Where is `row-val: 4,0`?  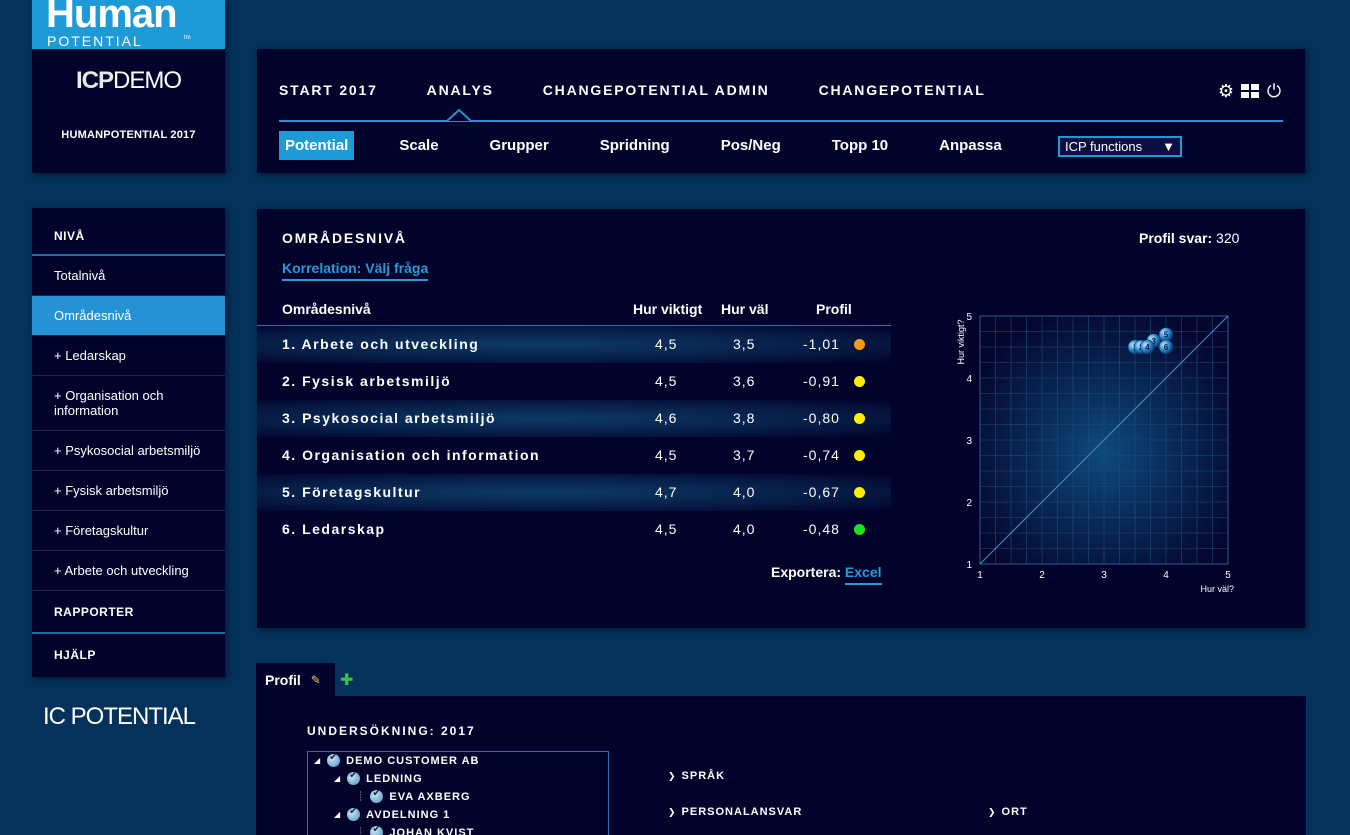
row-val: 4,0 is located at coordinates (744, 529).